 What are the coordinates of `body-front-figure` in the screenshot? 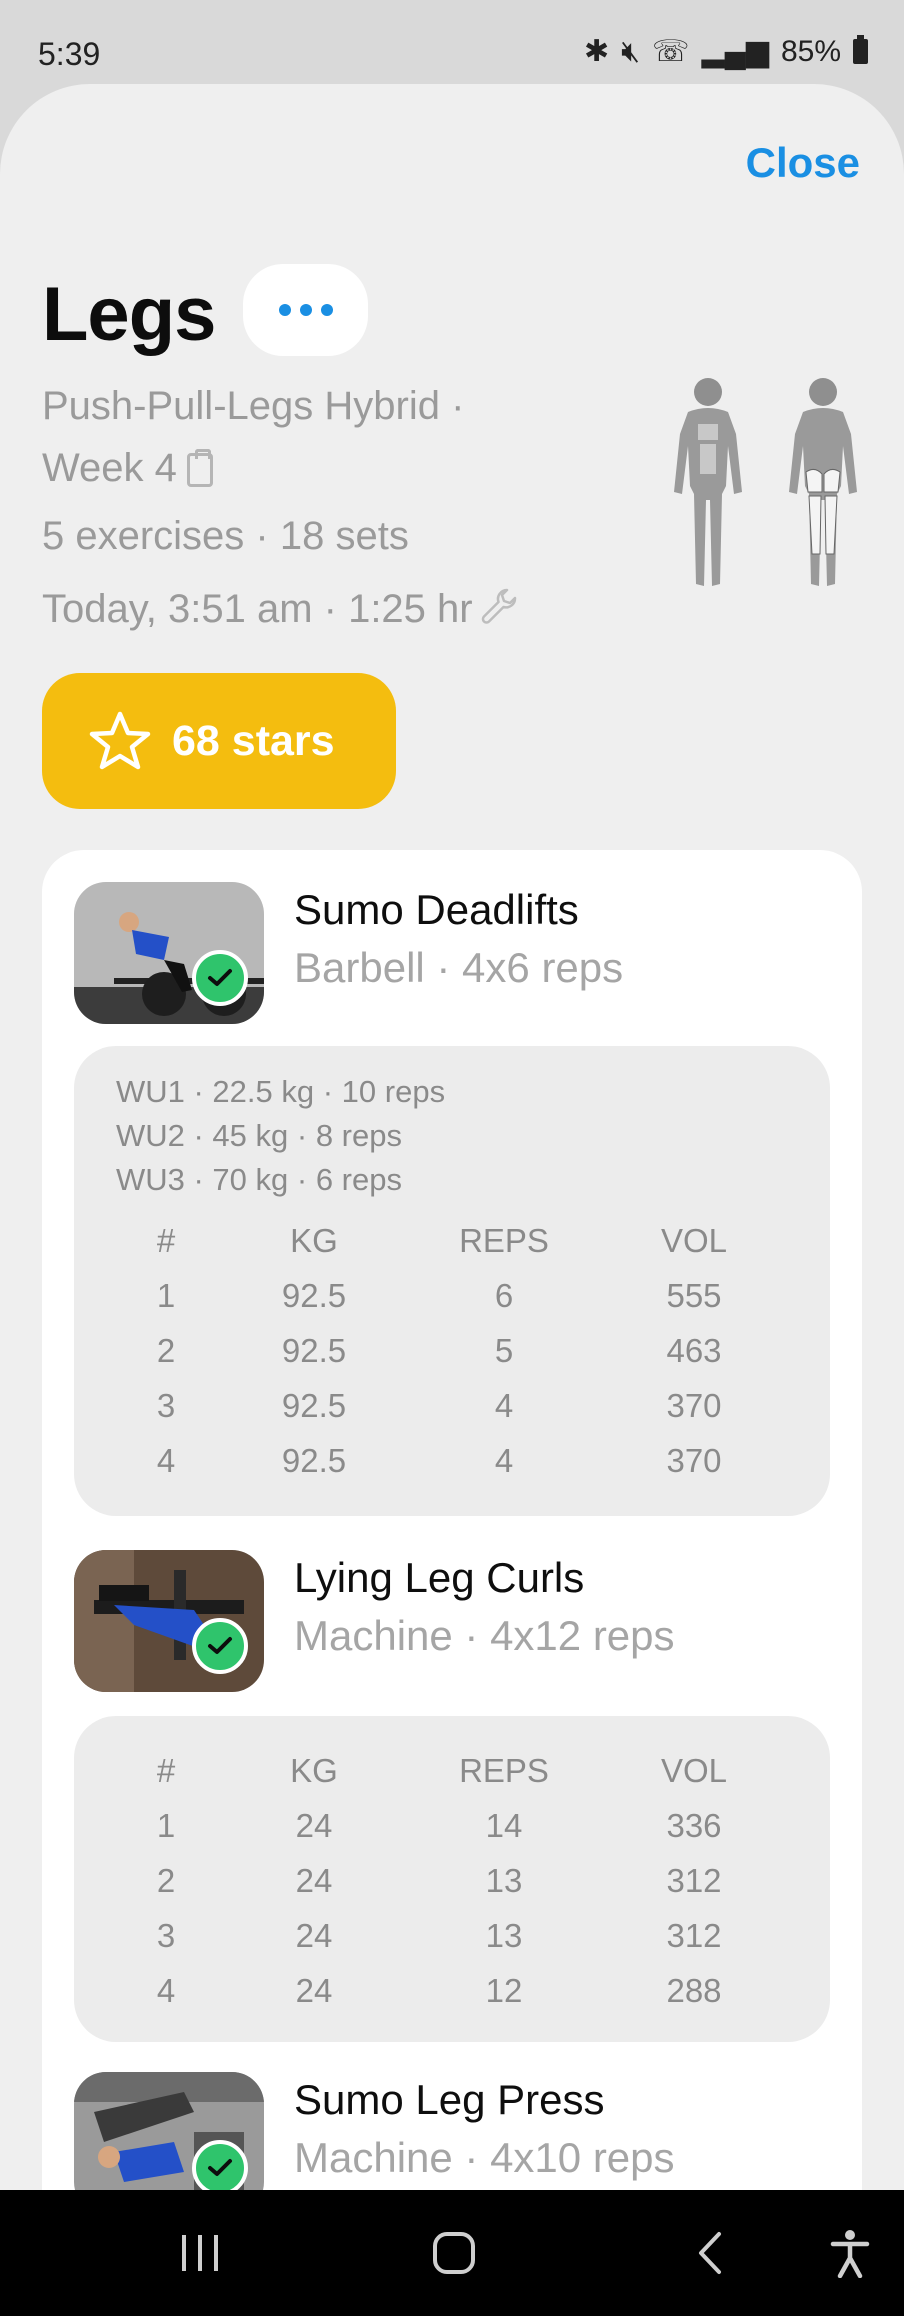 It's located at (708, 482).